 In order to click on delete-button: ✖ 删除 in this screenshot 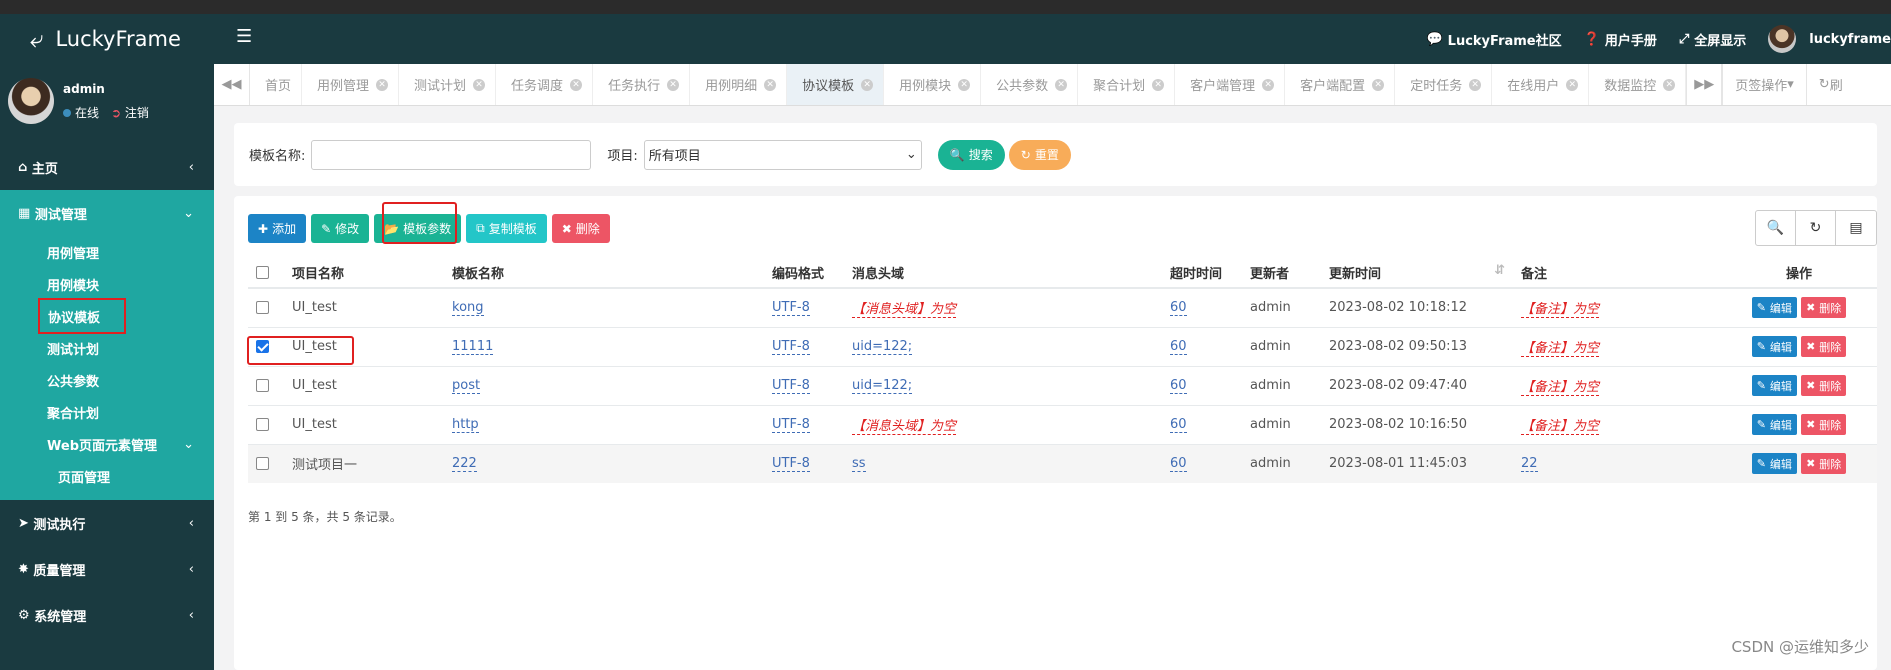, I will do `click(580, 228)`.